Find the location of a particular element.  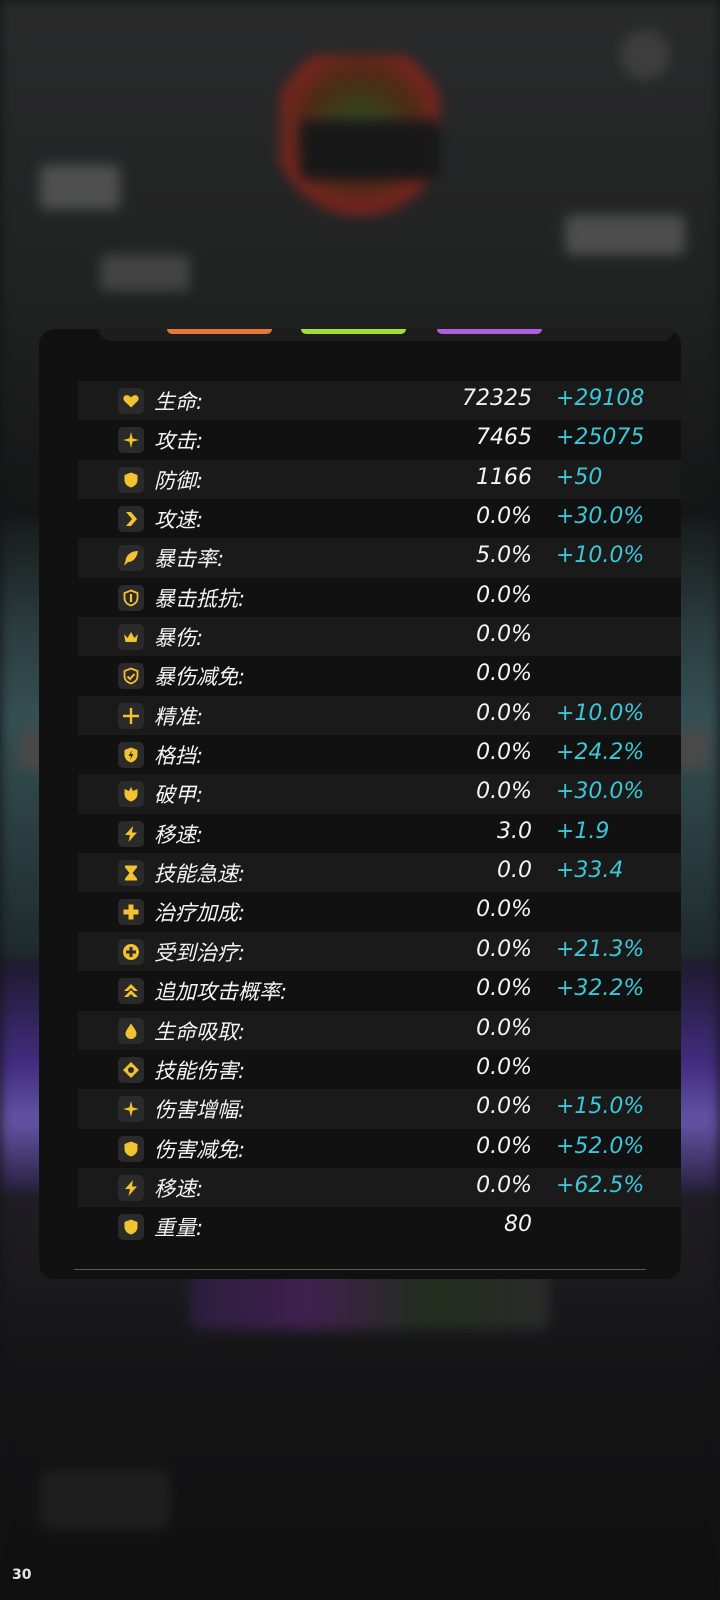

shield-check-icon is located at coordinates (131, 676).